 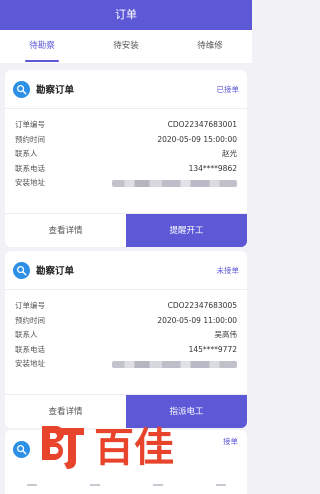 I want to click on order-status-badge: 已接单, so click(x=228, y=89).